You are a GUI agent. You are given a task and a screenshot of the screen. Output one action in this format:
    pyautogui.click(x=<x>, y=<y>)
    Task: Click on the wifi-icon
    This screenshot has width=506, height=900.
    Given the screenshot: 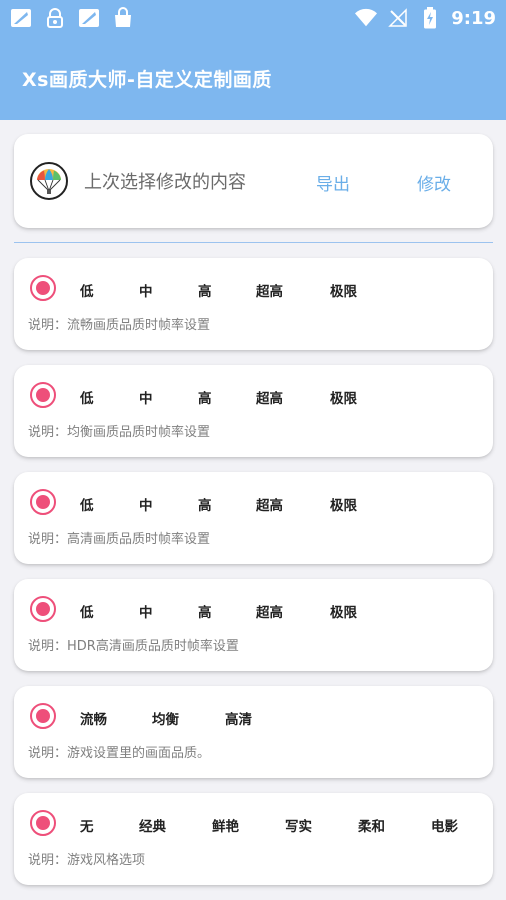 What is the action you would take?
    pyautogui.click(x=366, y=18)
    